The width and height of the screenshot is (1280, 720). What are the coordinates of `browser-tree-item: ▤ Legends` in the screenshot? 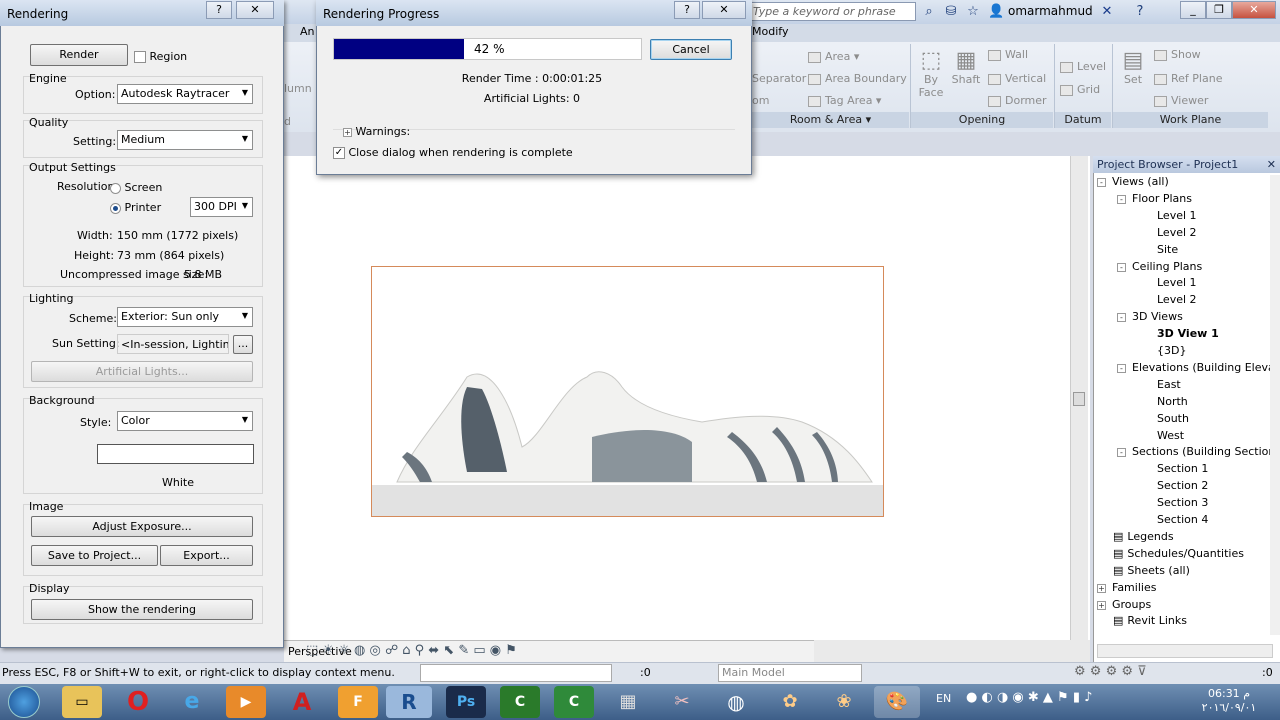 It's located at (1135, 536).